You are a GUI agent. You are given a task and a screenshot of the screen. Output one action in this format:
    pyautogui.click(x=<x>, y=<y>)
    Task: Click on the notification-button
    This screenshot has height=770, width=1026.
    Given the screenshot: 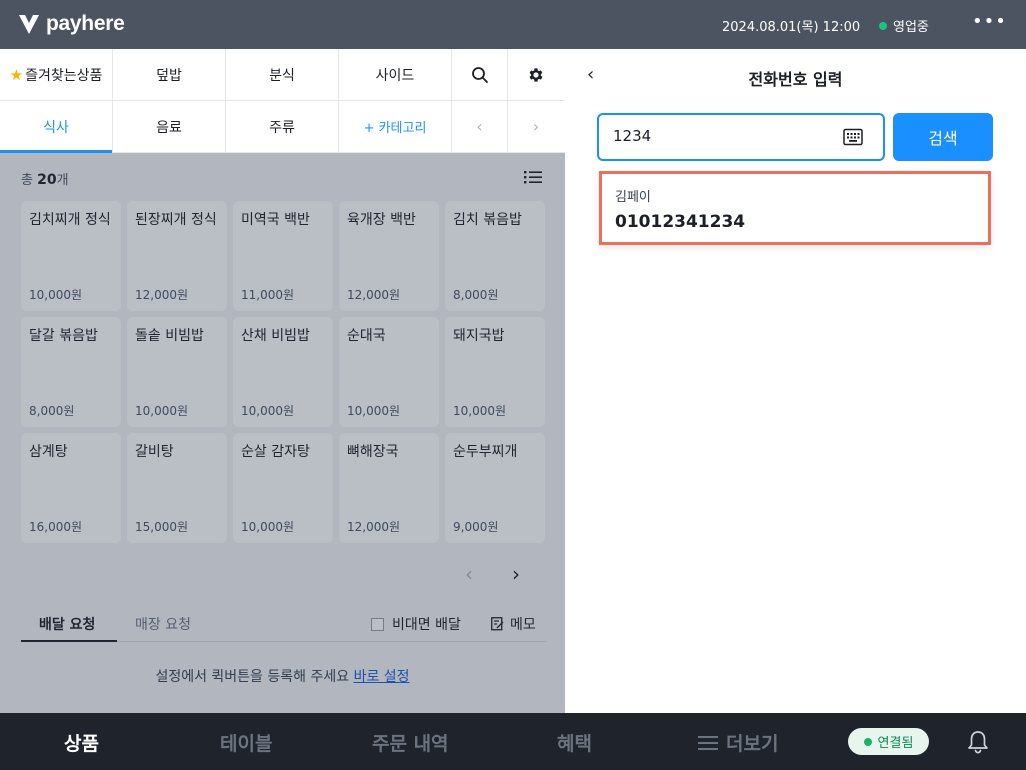 What is the action you would take?
    pyautogui.click(x=978, y=744)
    